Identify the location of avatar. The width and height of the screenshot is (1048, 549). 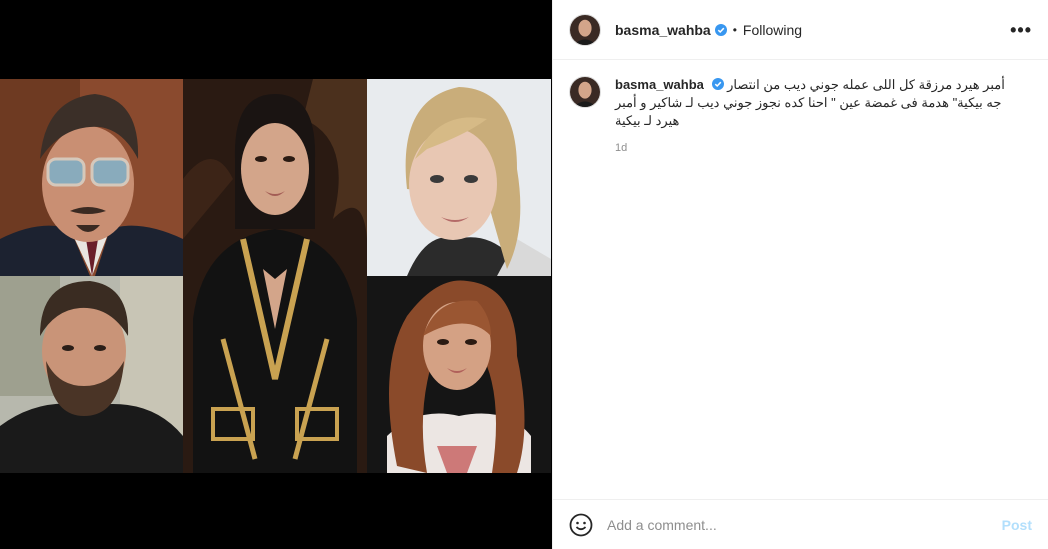
(585, 29).